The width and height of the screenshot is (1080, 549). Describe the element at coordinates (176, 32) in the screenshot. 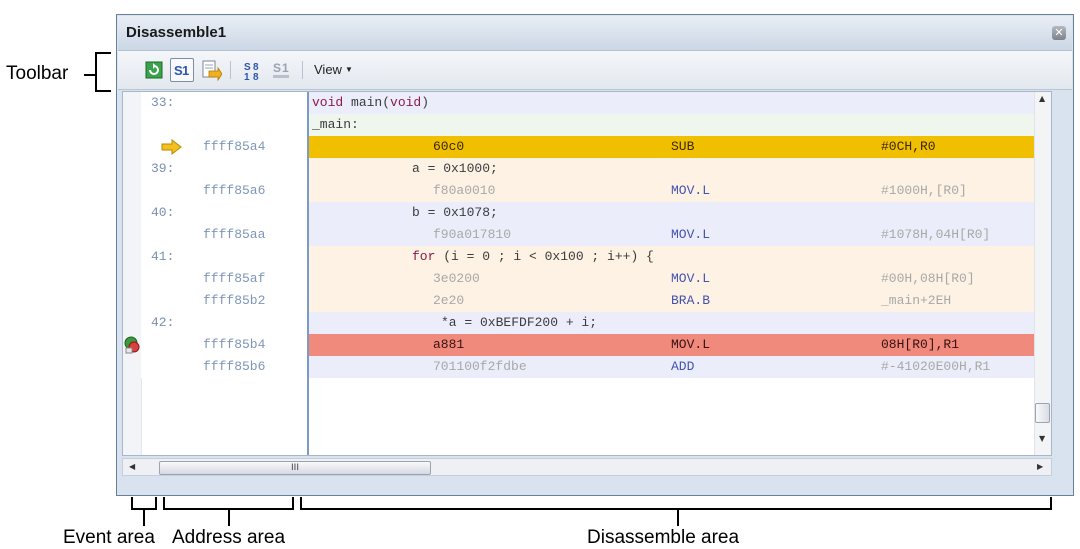

I see `window-title: Disassemble1` at that location.